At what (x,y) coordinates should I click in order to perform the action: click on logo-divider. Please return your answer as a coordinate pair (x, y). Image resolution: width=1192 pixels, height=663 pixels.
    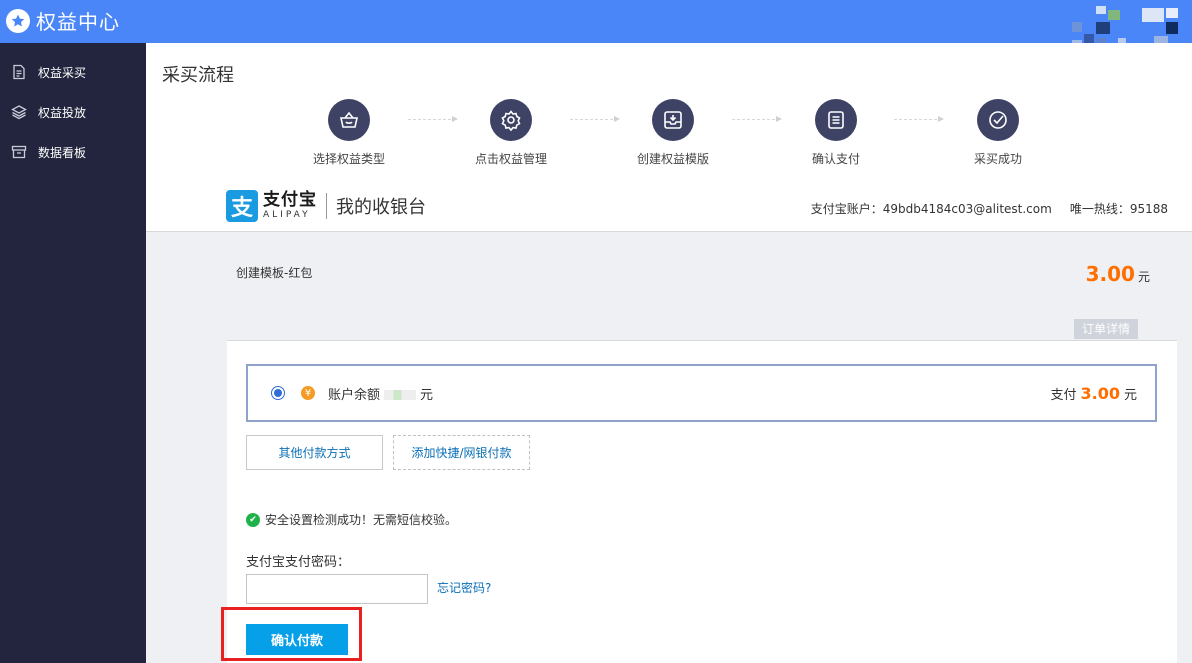
    Looking at the image, I should click on (326, 206).